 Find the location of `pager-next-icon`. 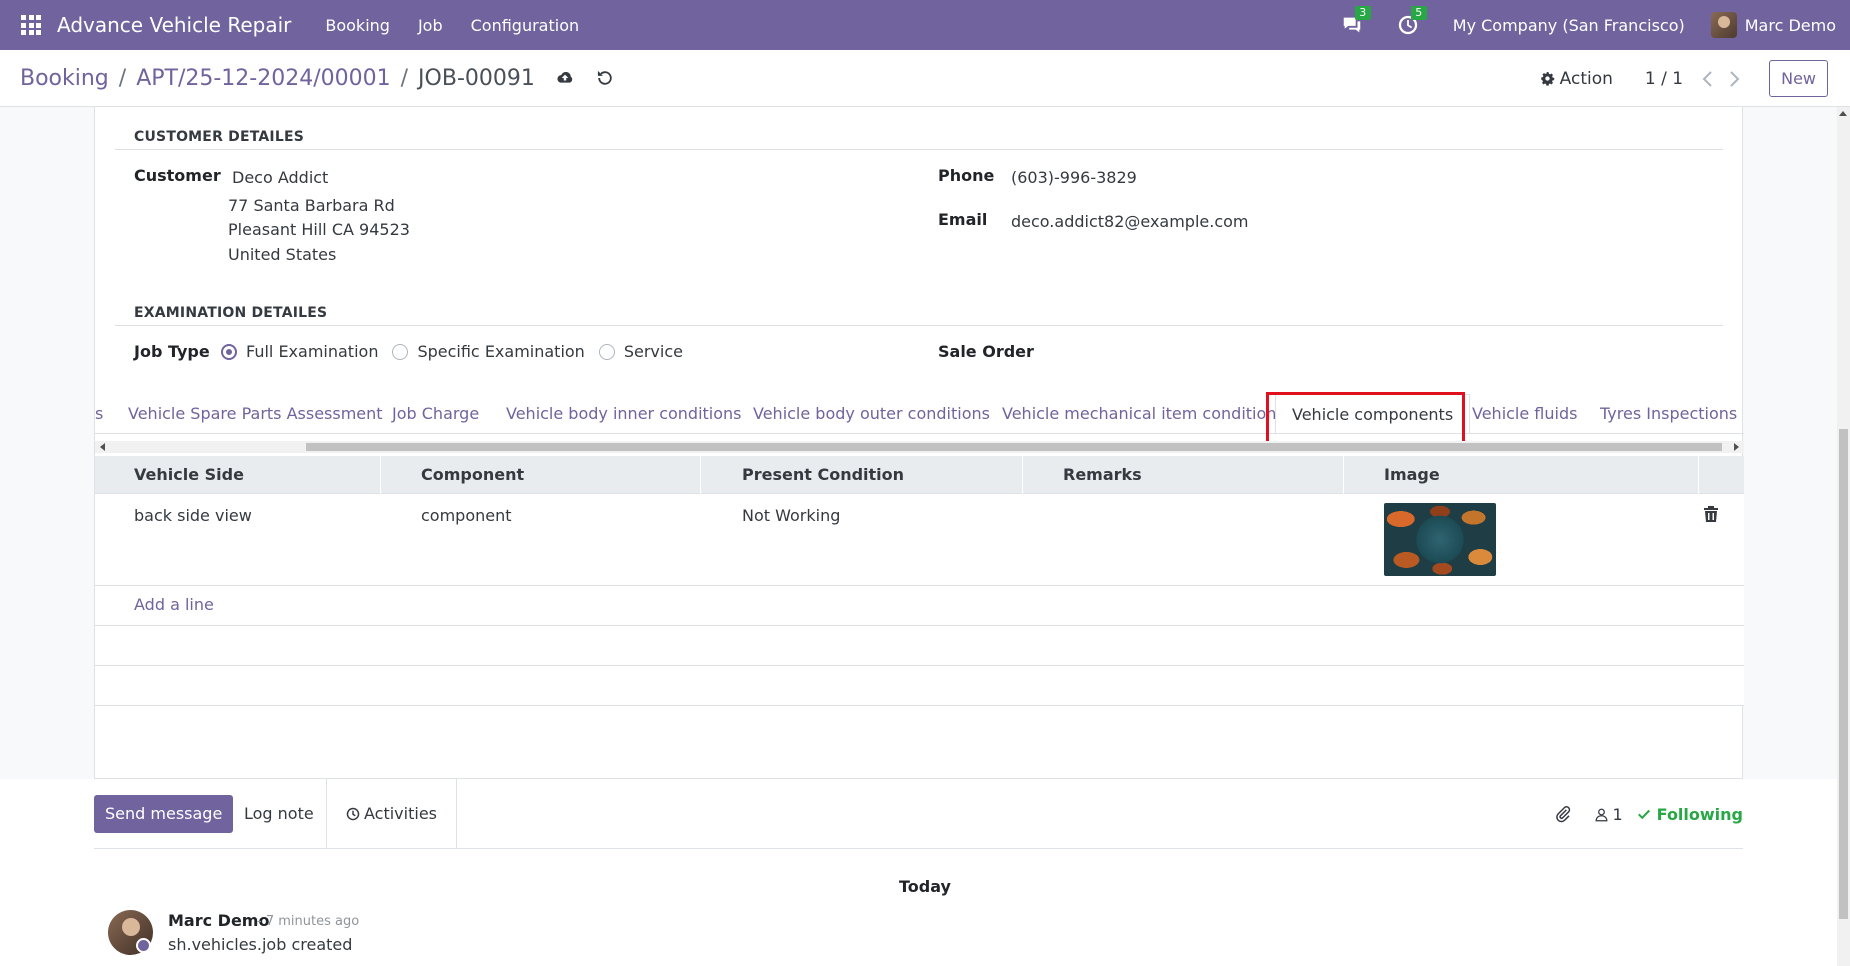

pager-next-icon is located at coordinates (1734, 79).